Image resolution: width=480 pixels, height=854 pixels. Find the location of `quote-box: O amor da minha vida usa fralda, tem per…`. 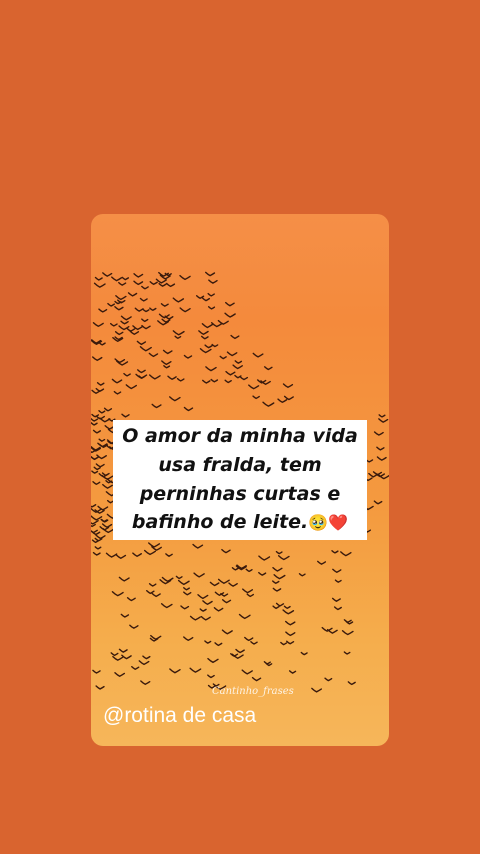

quote-box: O amor da minha vida usa fralda, tem per… is located at coordinates (240, 480).